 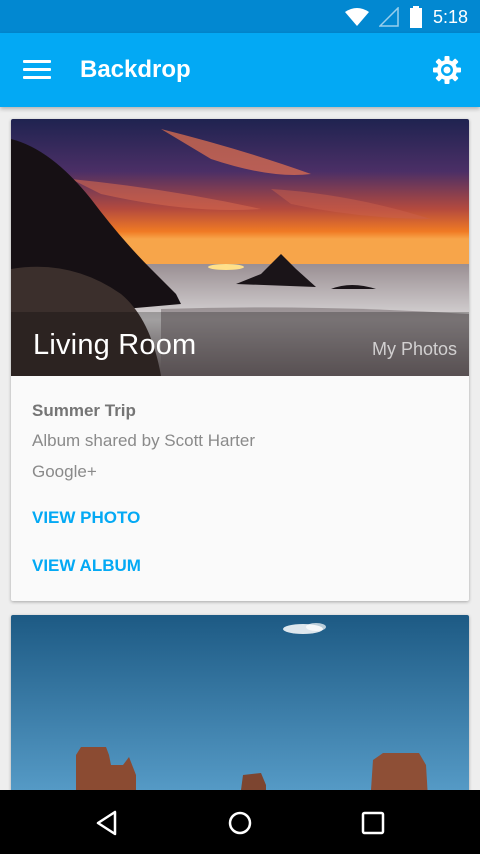 What do you see at coordinates (240, 70) in the screenshot?
I see `app-bar: Backdrop` at bounding box center [240, 70].